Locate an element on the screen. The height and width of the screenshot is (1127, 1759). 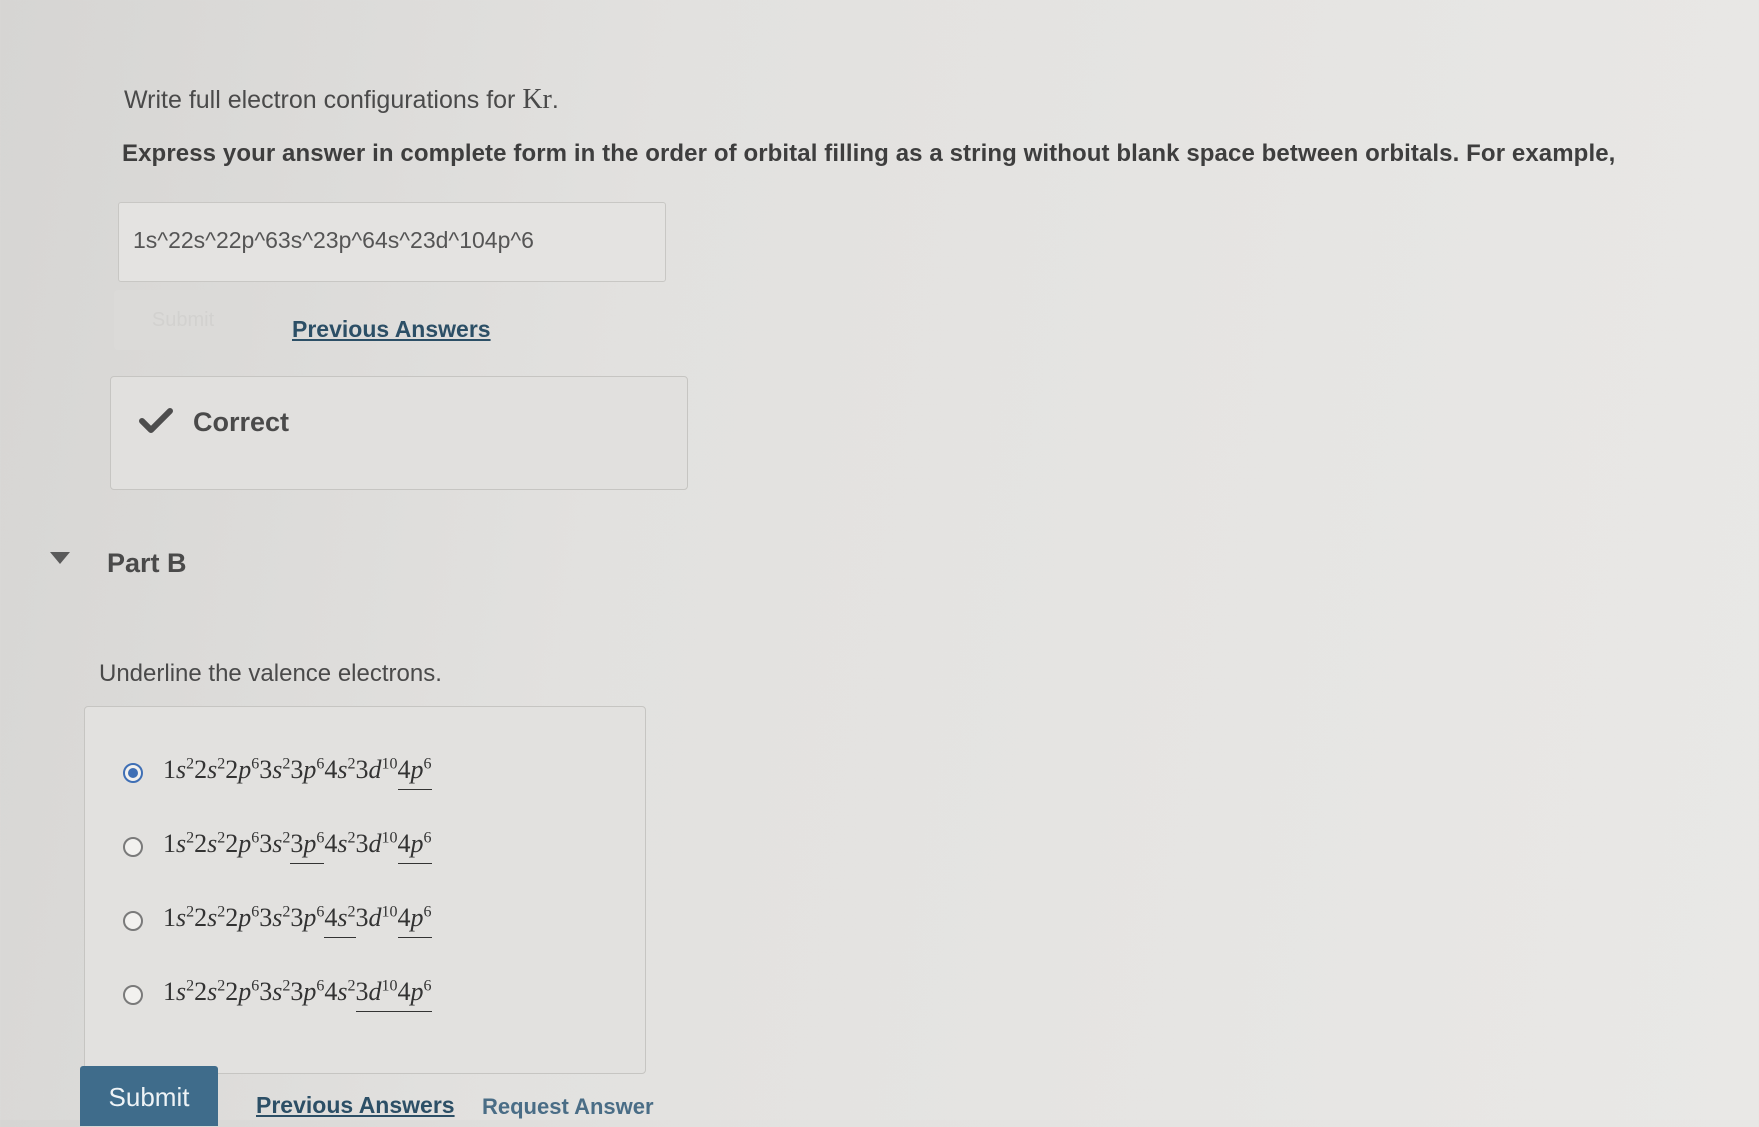
feedback-box: Correct is located at coordinates (399, 433).